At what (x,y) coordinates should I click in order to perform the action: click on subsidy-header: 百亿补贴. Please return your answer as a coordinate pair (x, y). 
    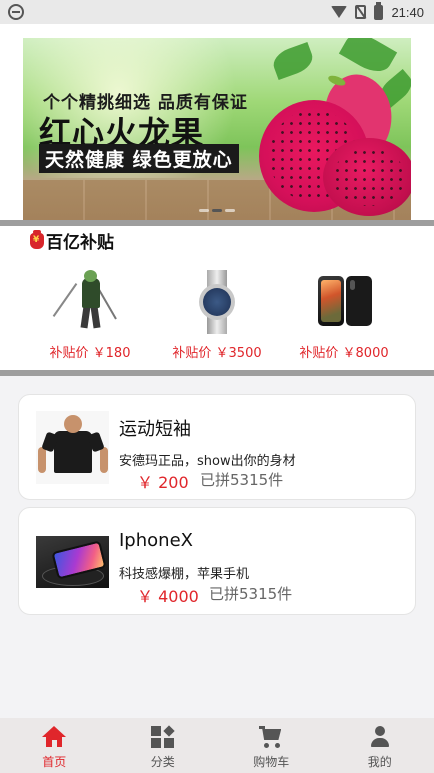
    Looking at the image, I should click on (72, 240).